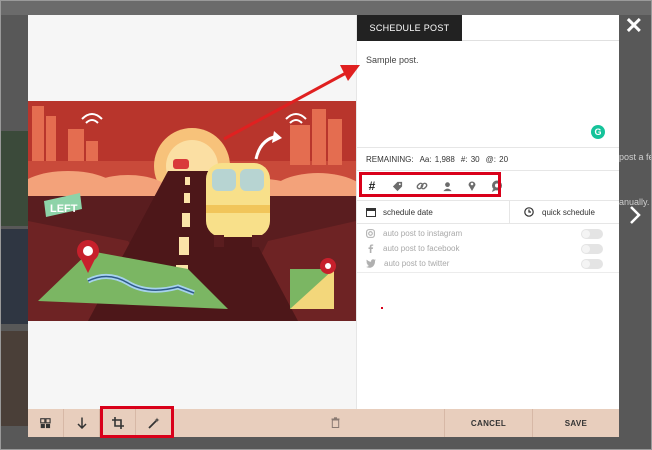 The width and height of the screenshot is (652, 450). Describe the element at coordinates (335, 424) in the screenshot. I see `trash-icon` at that location.